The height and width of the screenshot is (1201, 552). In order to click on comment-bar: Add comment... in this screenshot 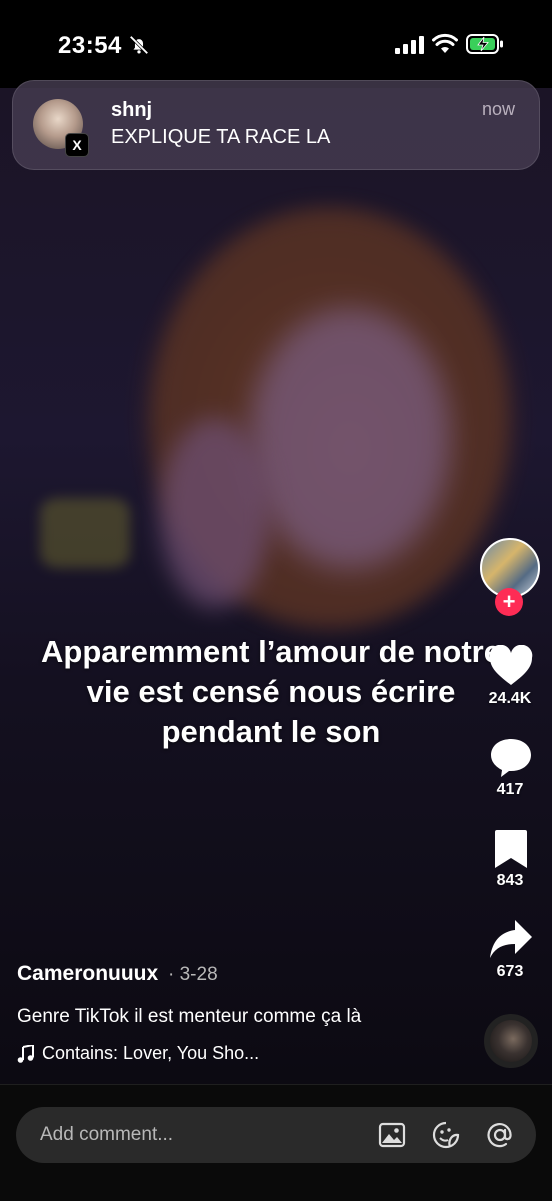, I will do `click(276, 1142)`.